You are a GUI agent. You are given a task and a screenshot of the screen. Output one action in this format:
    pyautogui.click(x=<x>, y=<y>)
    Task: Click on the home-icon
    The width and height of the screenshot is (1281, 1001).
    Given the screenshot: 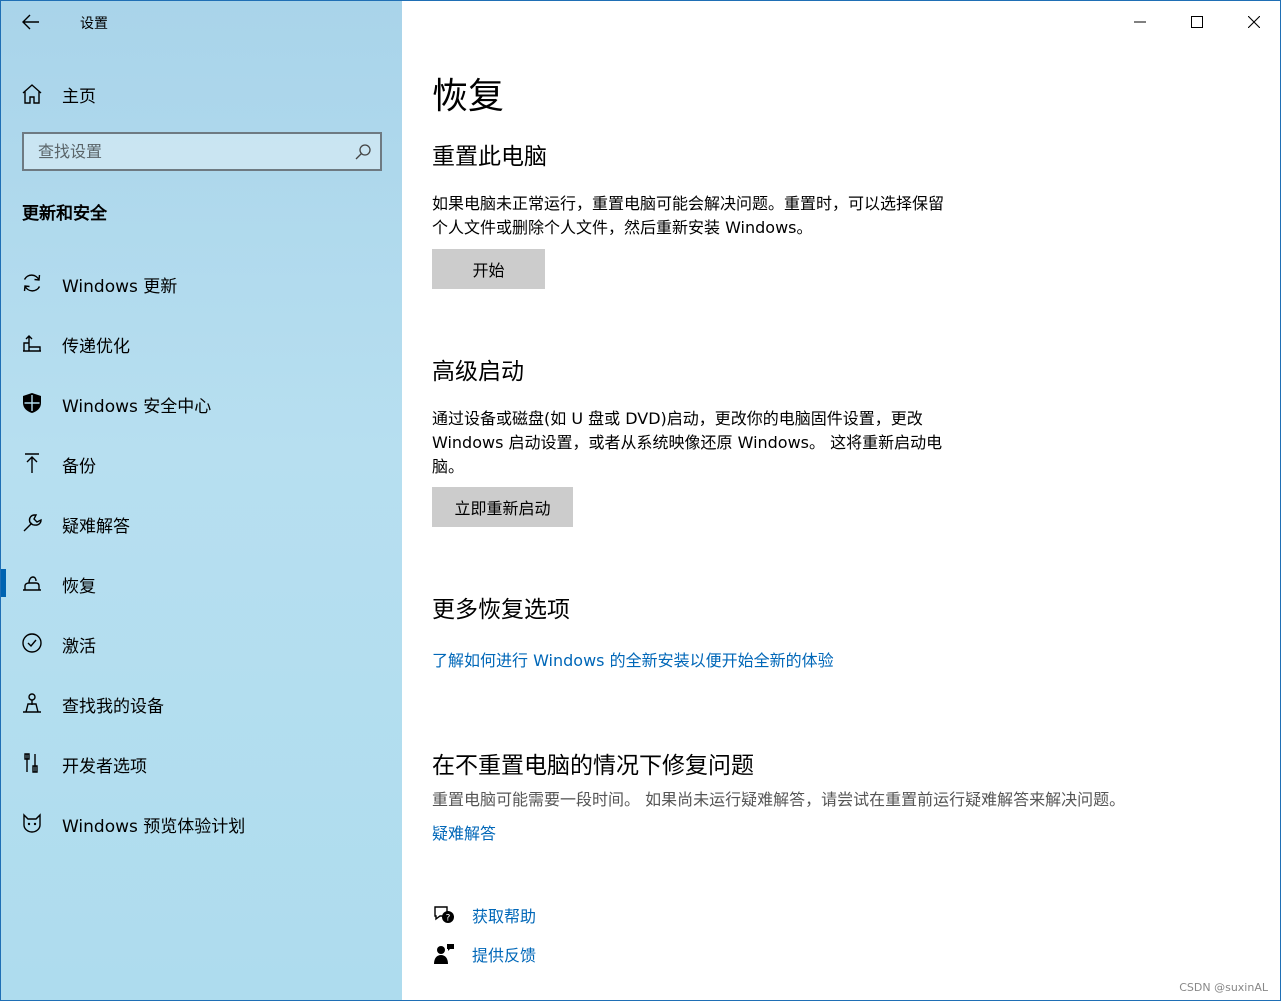 What is the action you would take?
    pyautogui.click(x=32, y=94)
    